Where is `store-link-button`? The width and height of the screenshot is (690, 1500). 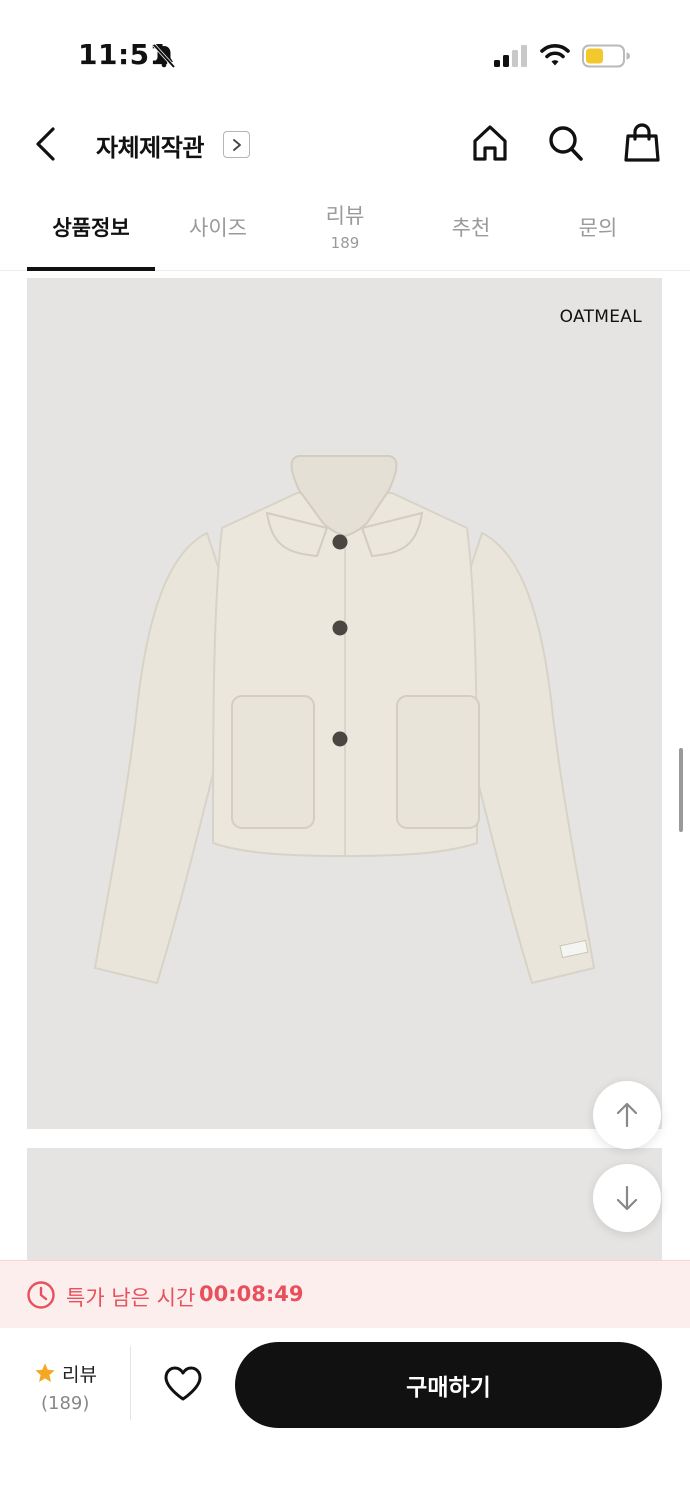 store-link-button is located at coordinates (236, 144).